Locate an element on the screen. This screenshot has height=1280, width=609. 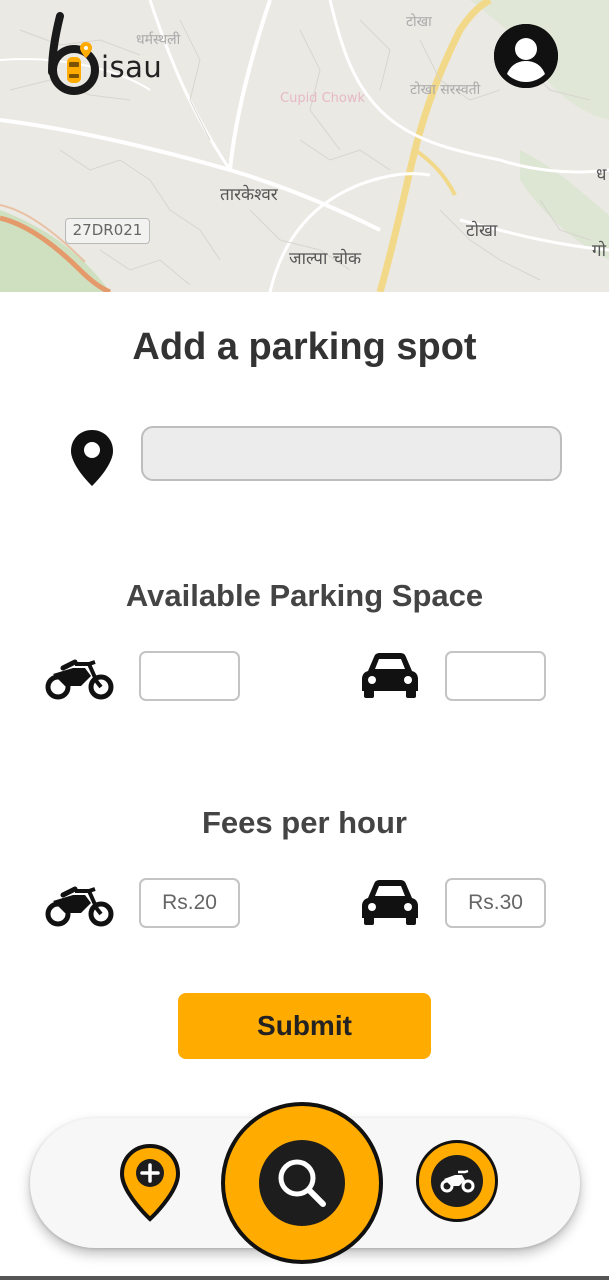
car-fee-input is located at coordinates (495, 903).